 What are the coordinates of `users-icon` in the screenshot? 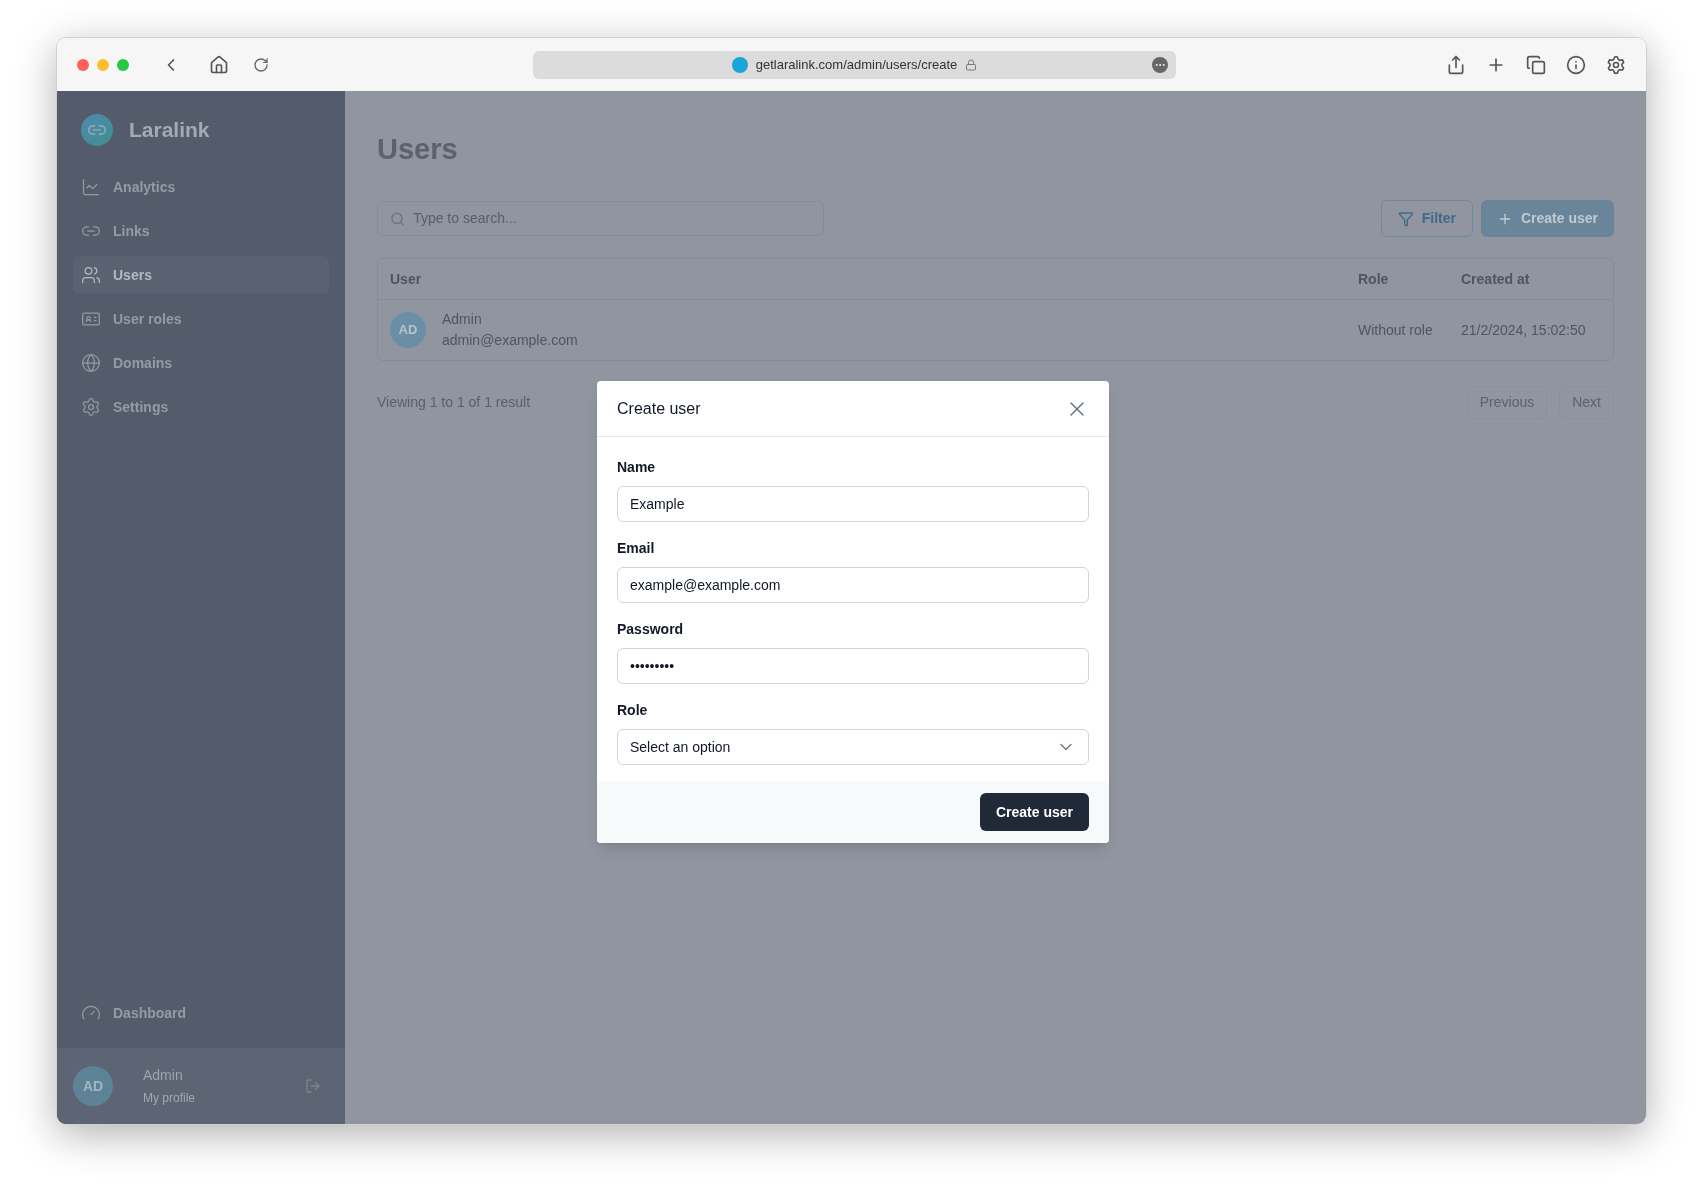 It's located at (91, 275).